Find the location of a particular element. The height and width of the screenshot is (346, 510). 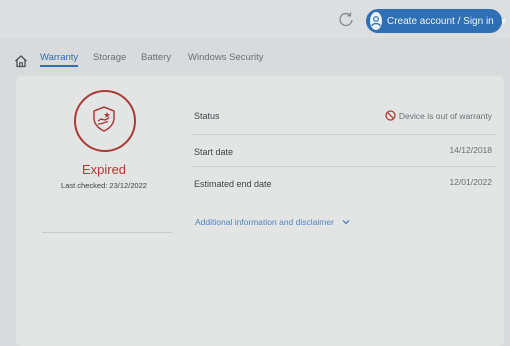

warranty-status-title: Expired is located at coordinates (104, 169).